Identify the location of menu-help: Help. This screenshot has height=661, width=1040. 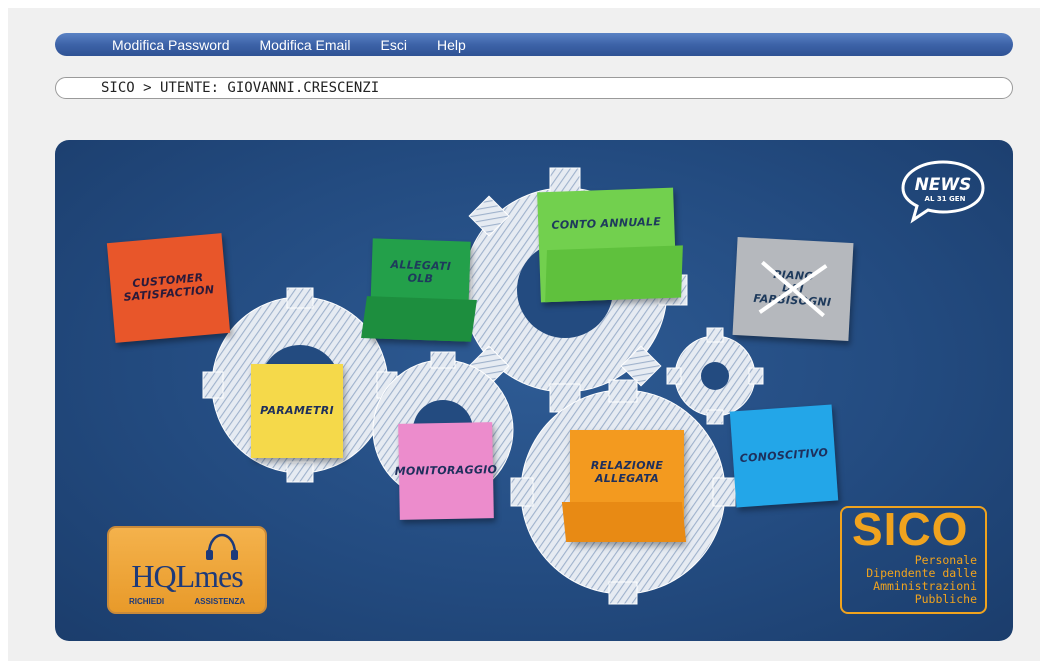
(451, 45).